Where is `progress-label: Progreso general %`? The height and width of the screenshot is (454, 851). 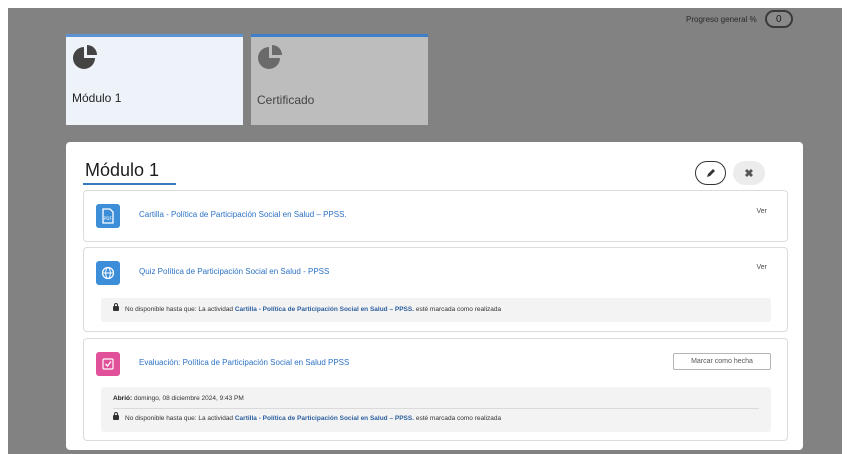 progress-label: Progreso general % is located at coordinates (721, 19).